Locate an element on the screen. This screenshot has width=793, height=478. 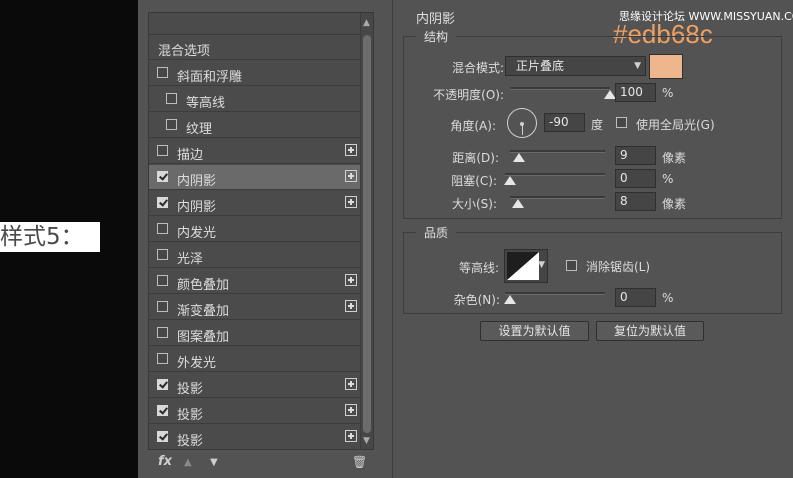
antialias-label: 消除锯齿(L) is located at coordinates (618, 267).